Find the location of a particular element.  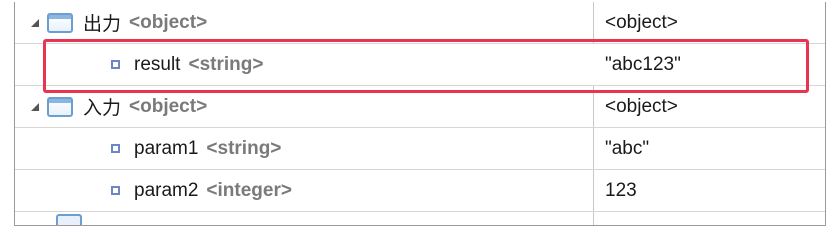

node-name: param2 is located at coordinates (166, 190).